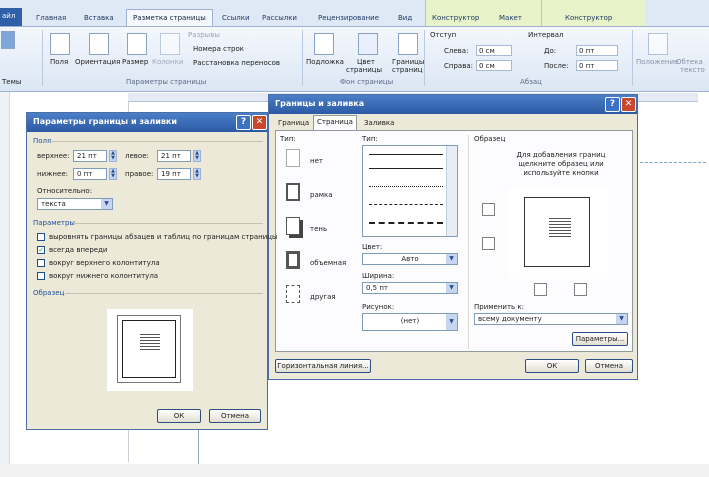 Image resolution: width=709 pixels, height=477 pixels. What do you see at coordinates (658, 44) in the screenshot?
I see `position-icon` at bounding box center [658, 44].